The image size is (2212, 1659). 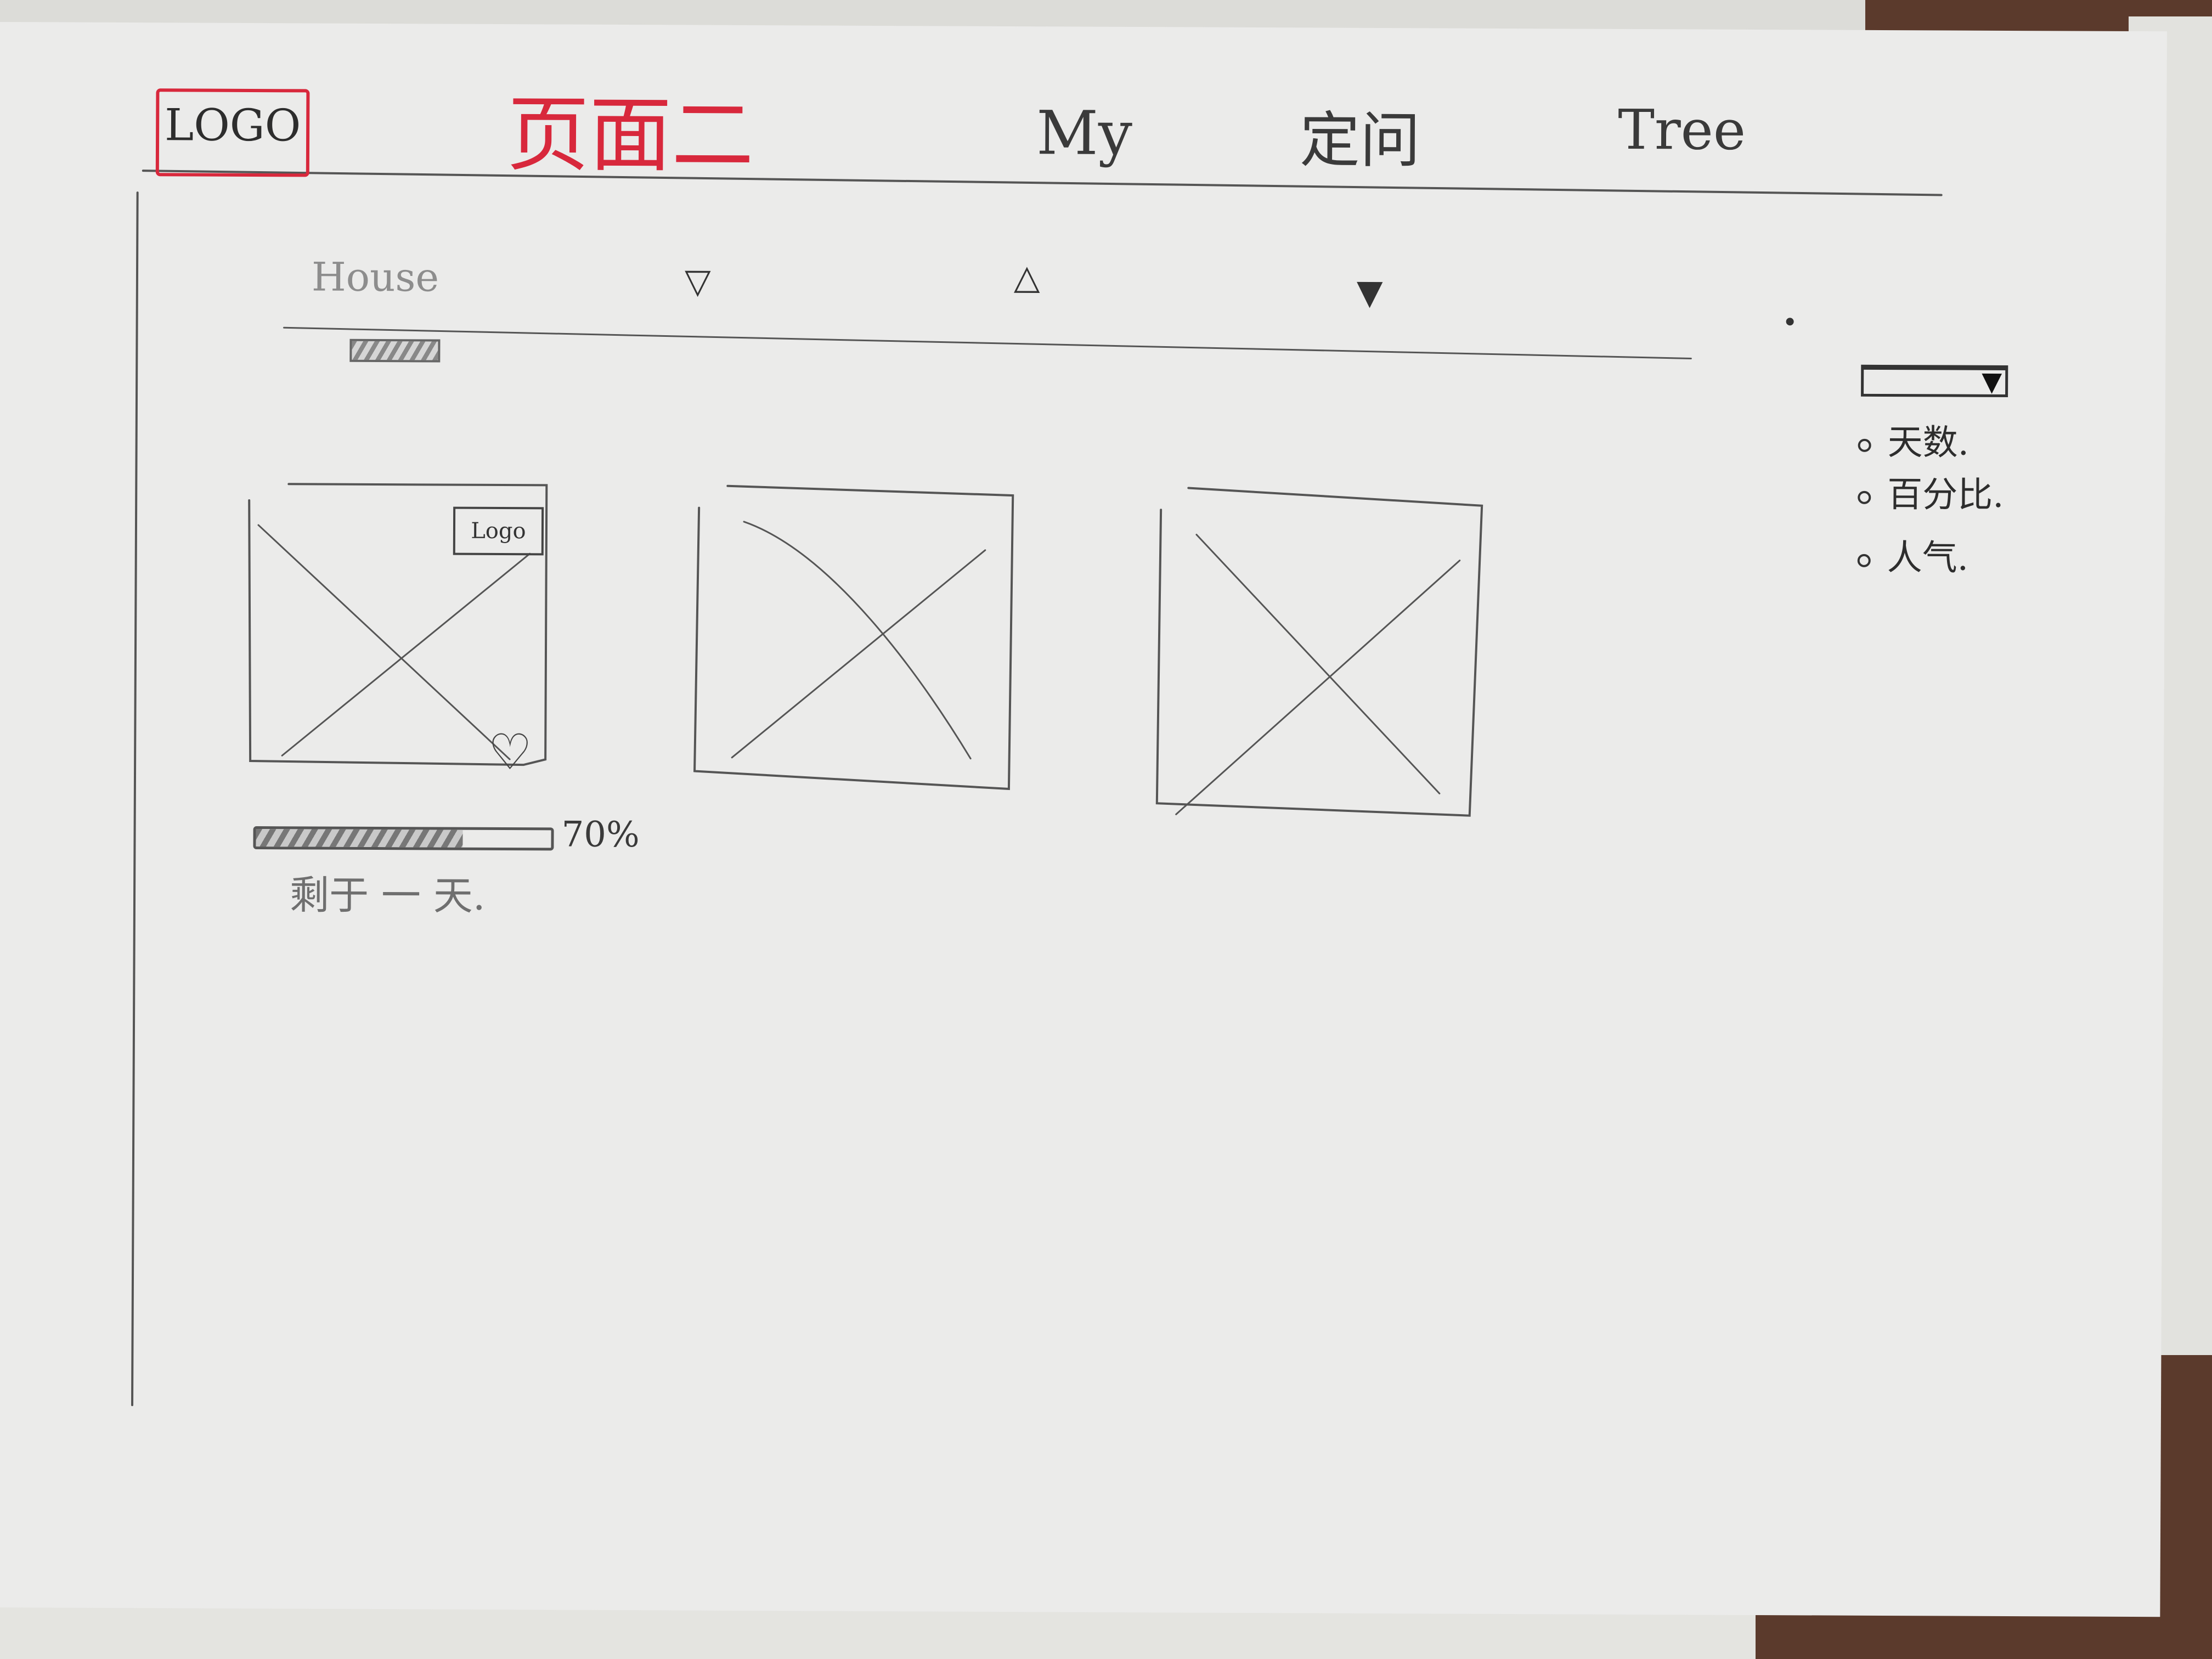 What do you see at coordinates (387, 895) in the screenshot?
I see `remaining-days-label: 剩于 一 天.` at bounding box center [387, 895].